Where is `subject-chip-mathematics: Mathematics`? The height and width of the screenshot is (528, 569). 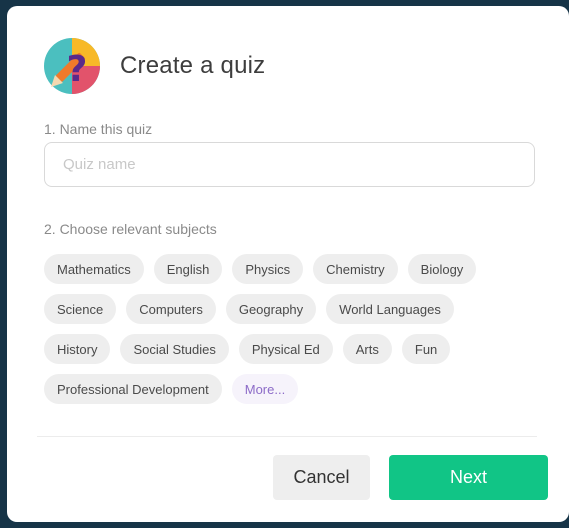 subject-chip-mathematics: Mathematics is located at coordinates (94, 269).